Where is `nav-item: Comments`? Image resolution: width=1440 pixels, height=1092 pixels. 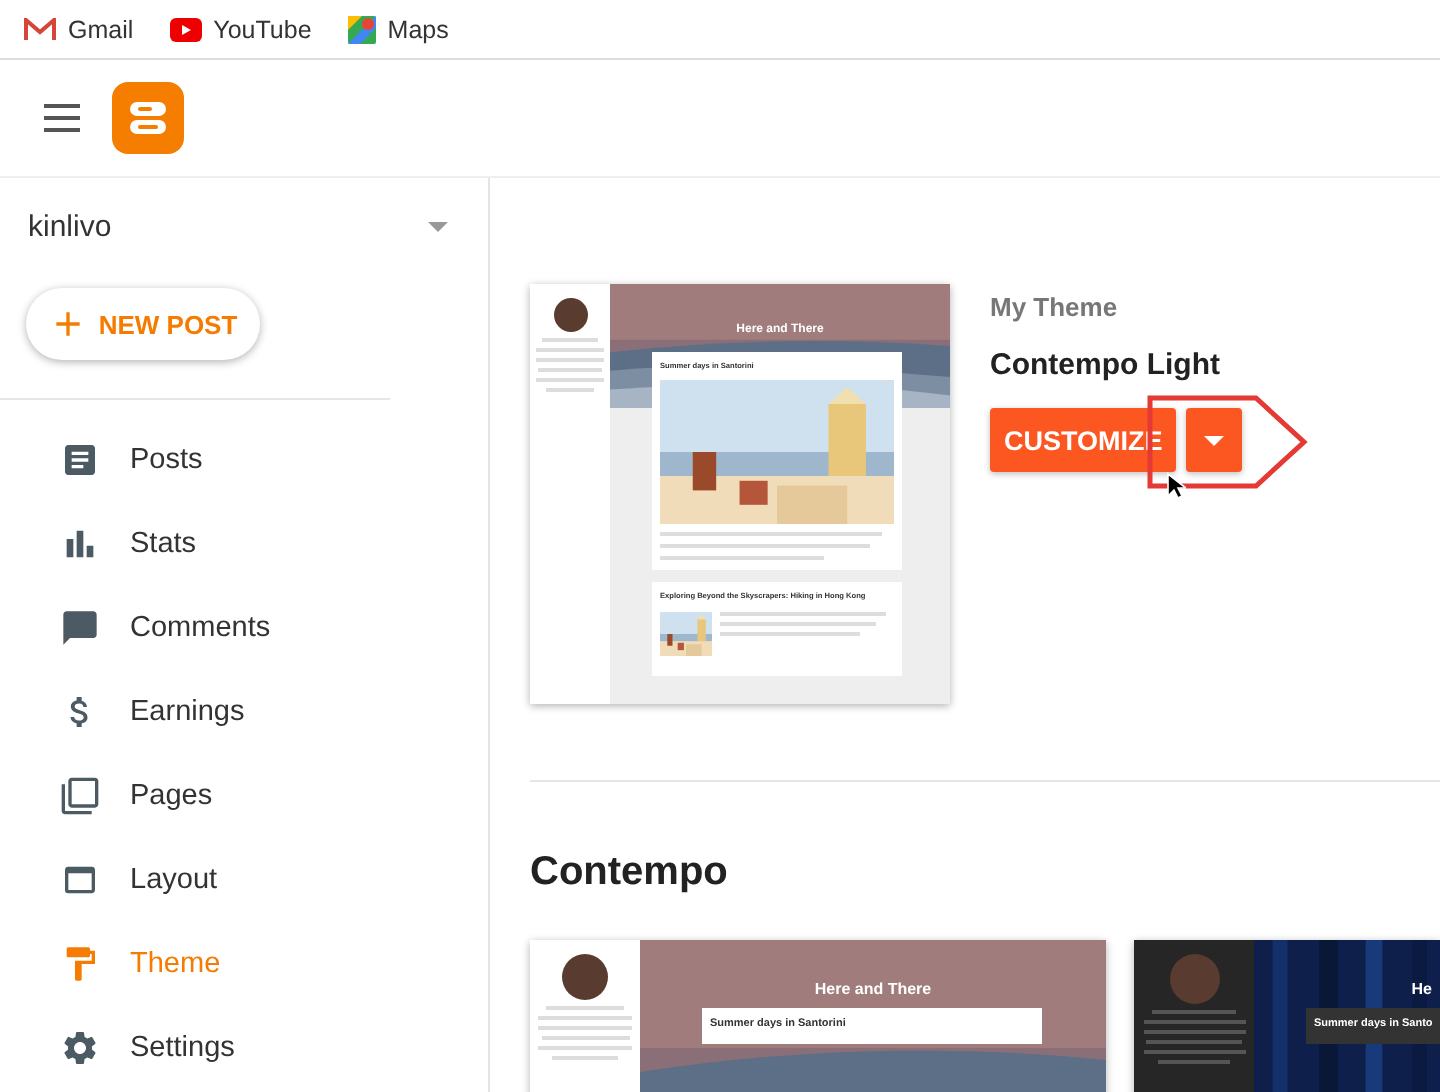
nav-item: Comments is located at coordinates (244, 628).